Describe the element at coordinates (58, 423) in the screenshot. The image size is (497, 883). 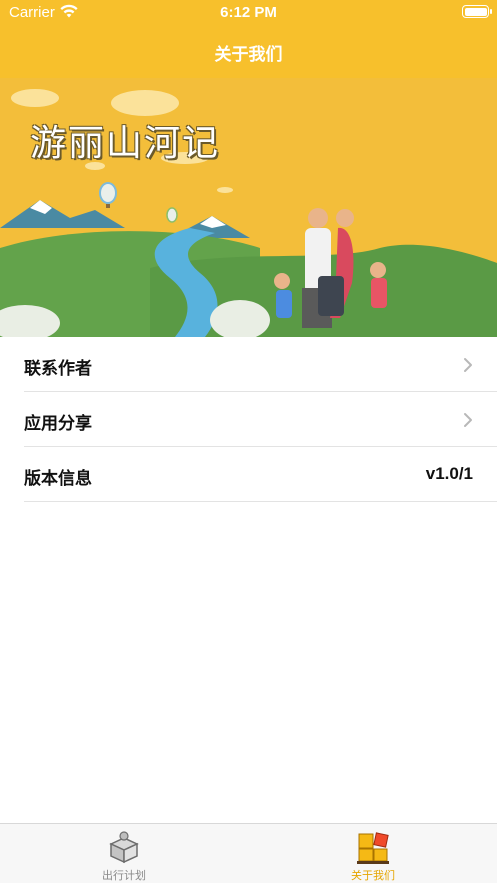
I see `share-app-label: 应用分享` at that location.